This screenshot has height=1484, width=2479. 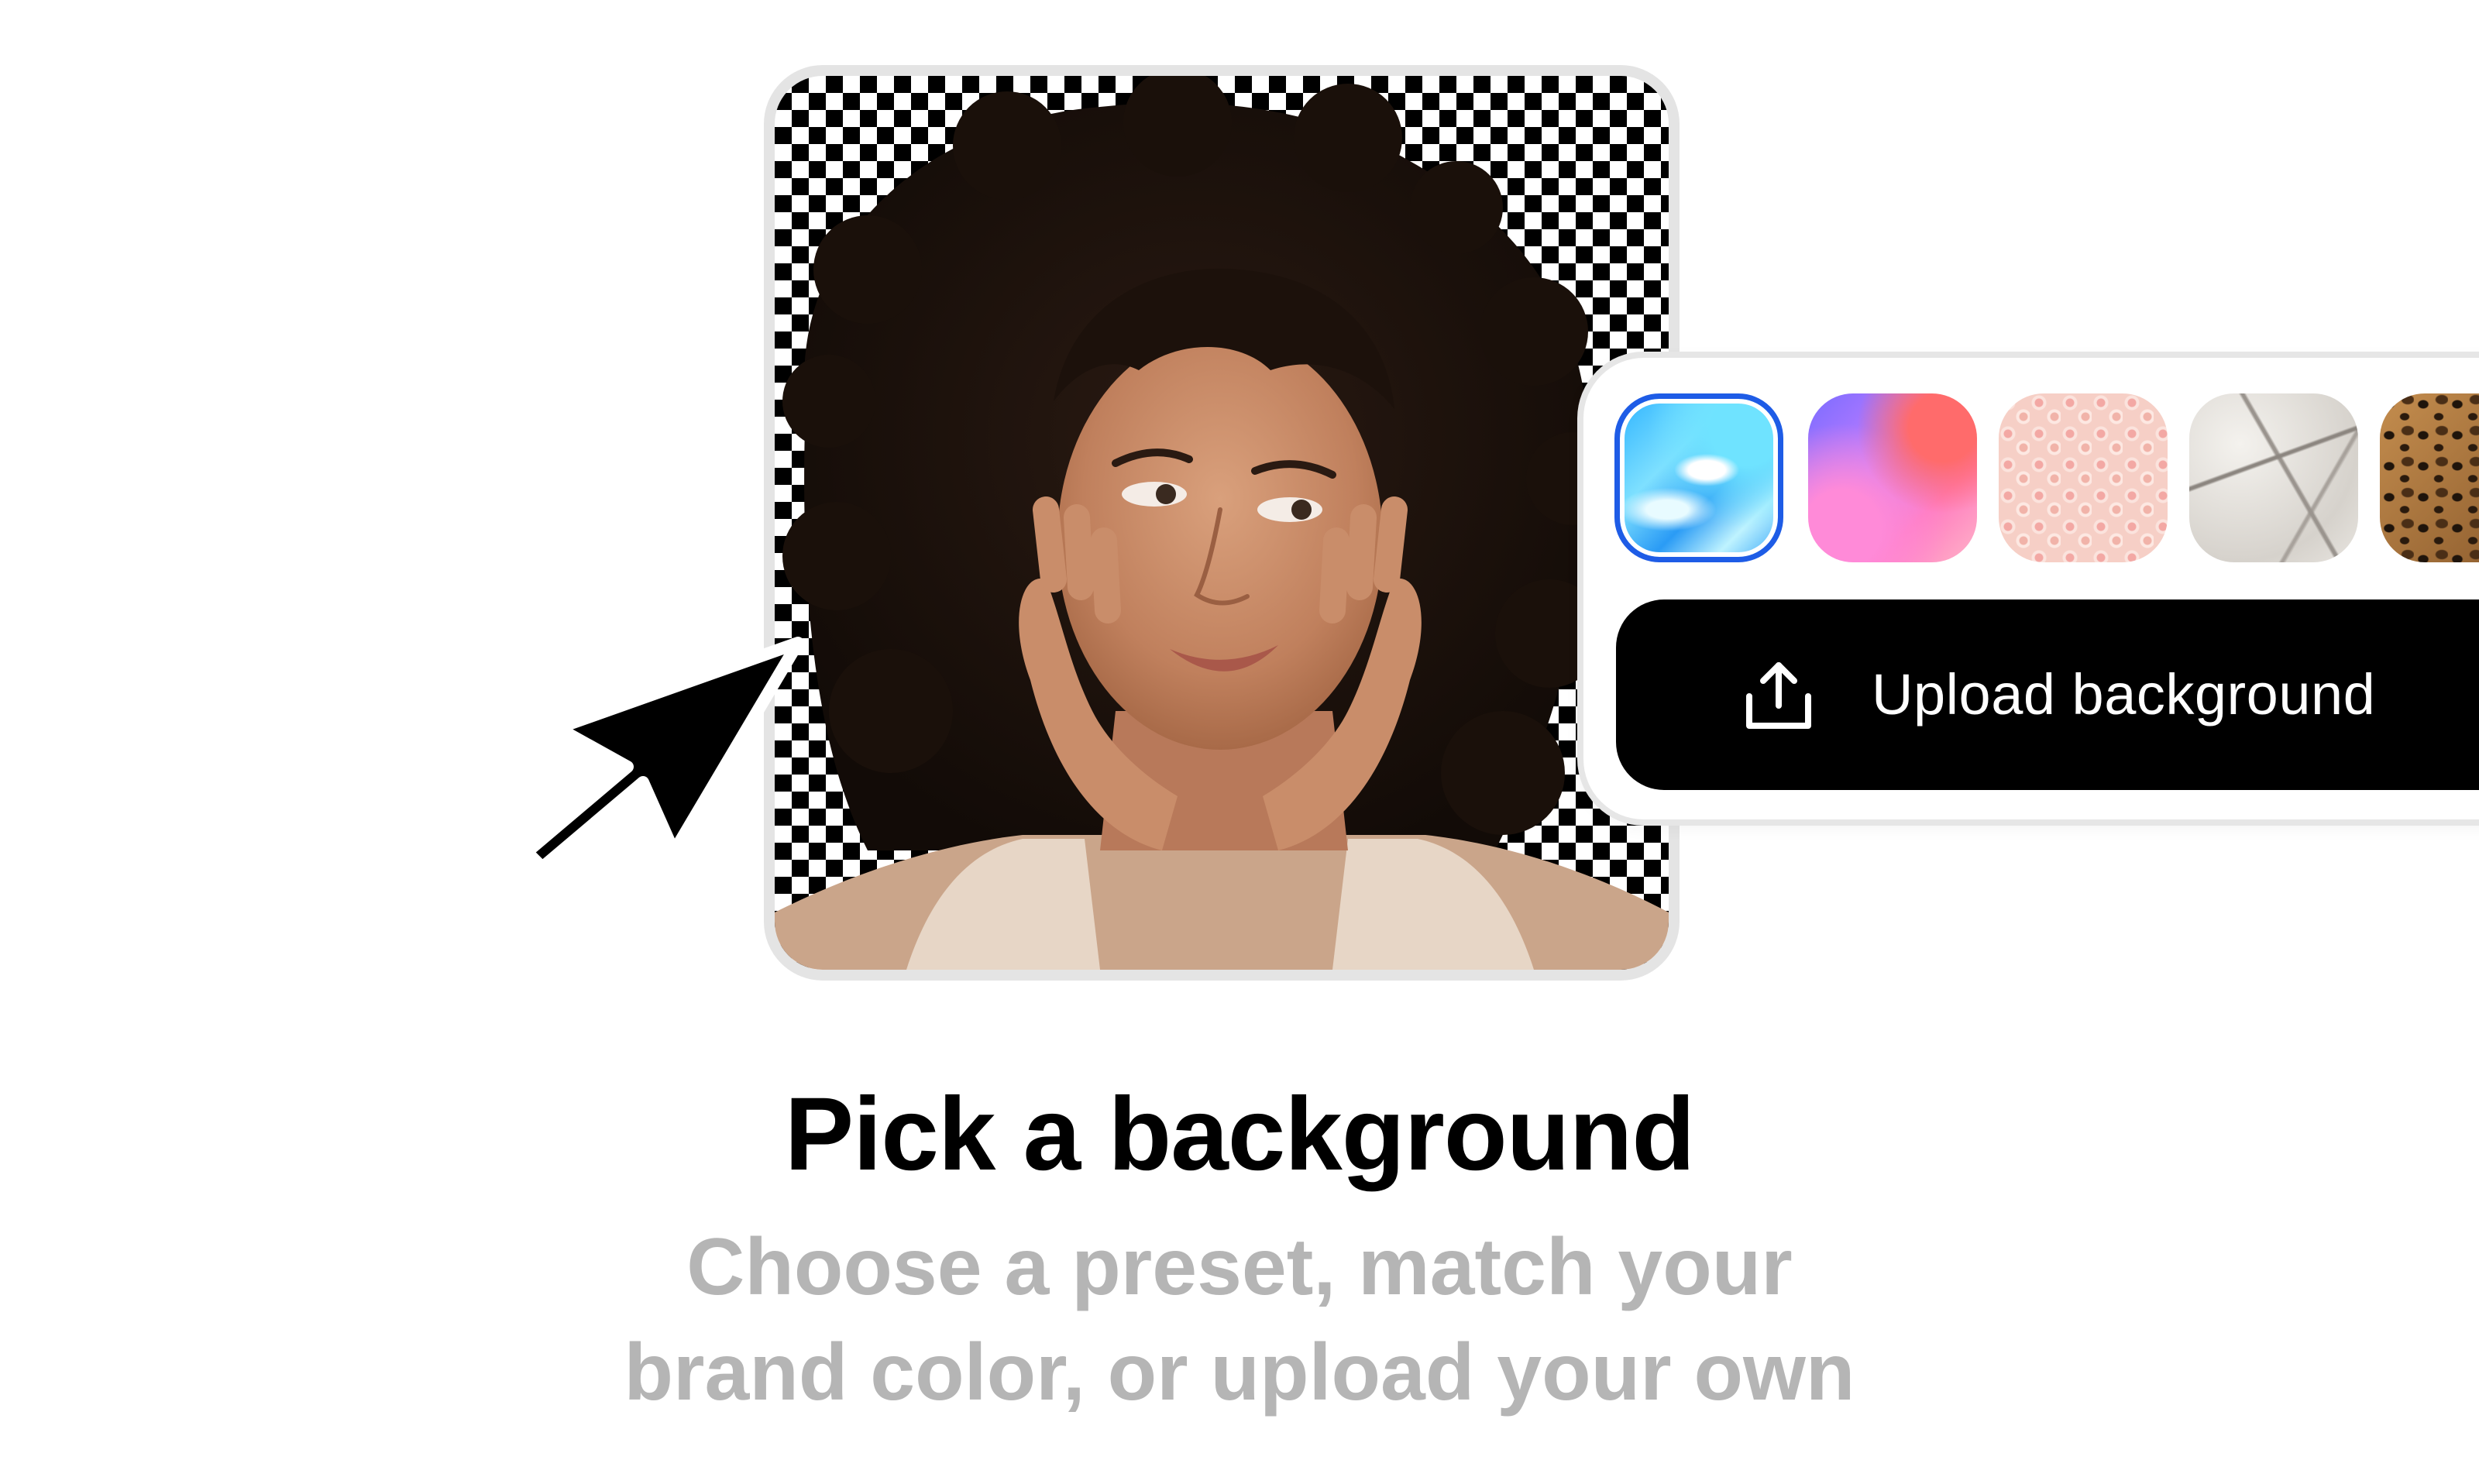 I want to click on background-picker-panel: Upload background, so click(x=2028, y=589).